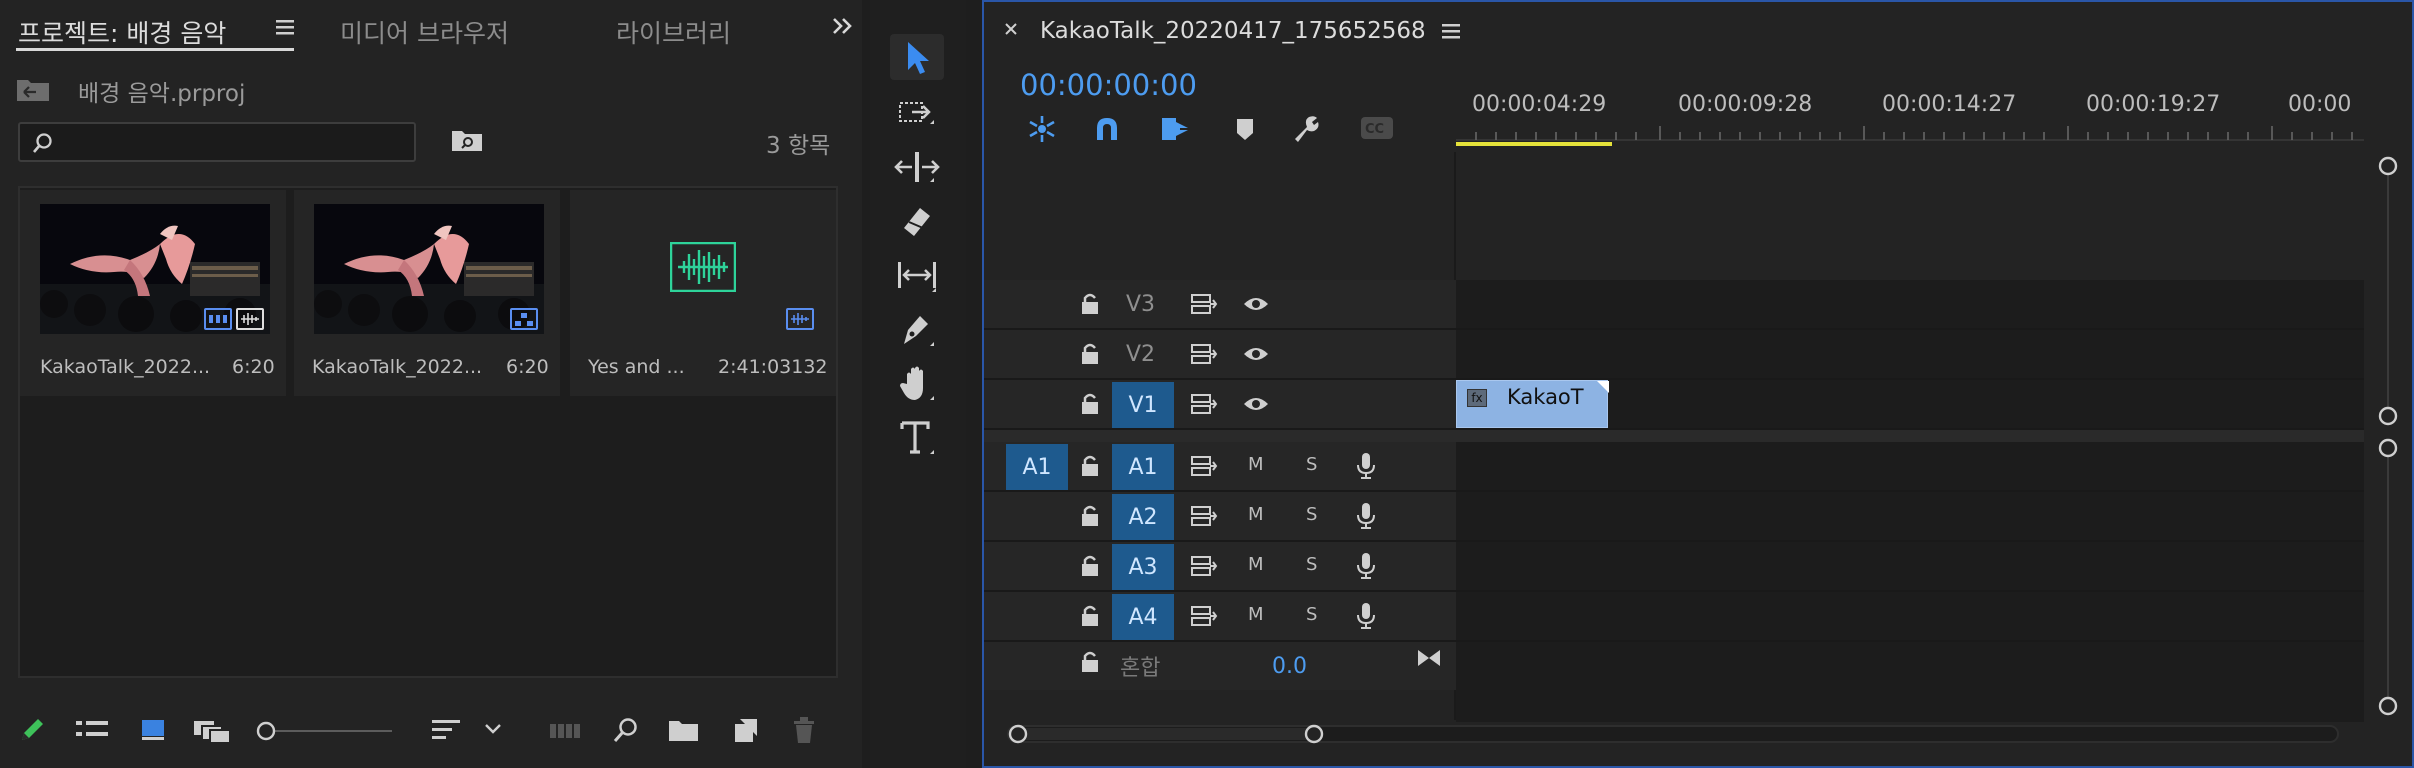 The width and height of the screenshot is (2414, 768). What do you see at coordinates (703, 293) in the screenshot?
I see `project-item: Yes and ... 2:41:03132` at bounding box center [703, 293].